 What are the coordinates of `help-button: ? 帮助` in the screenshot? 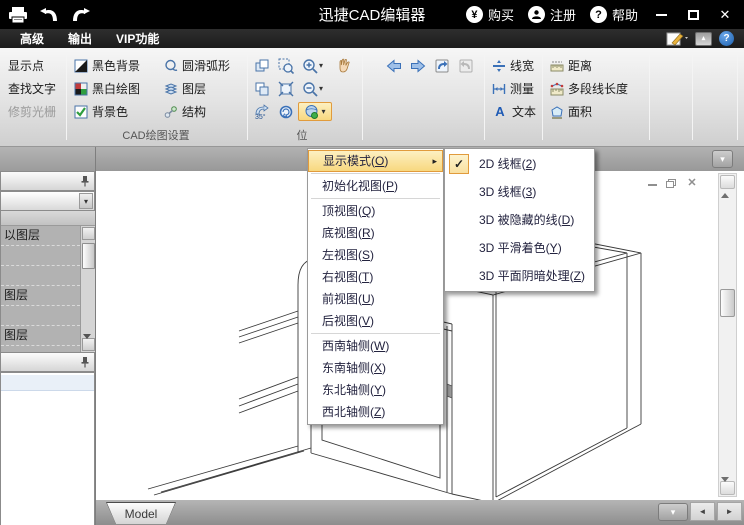 It's located at (613, 14).